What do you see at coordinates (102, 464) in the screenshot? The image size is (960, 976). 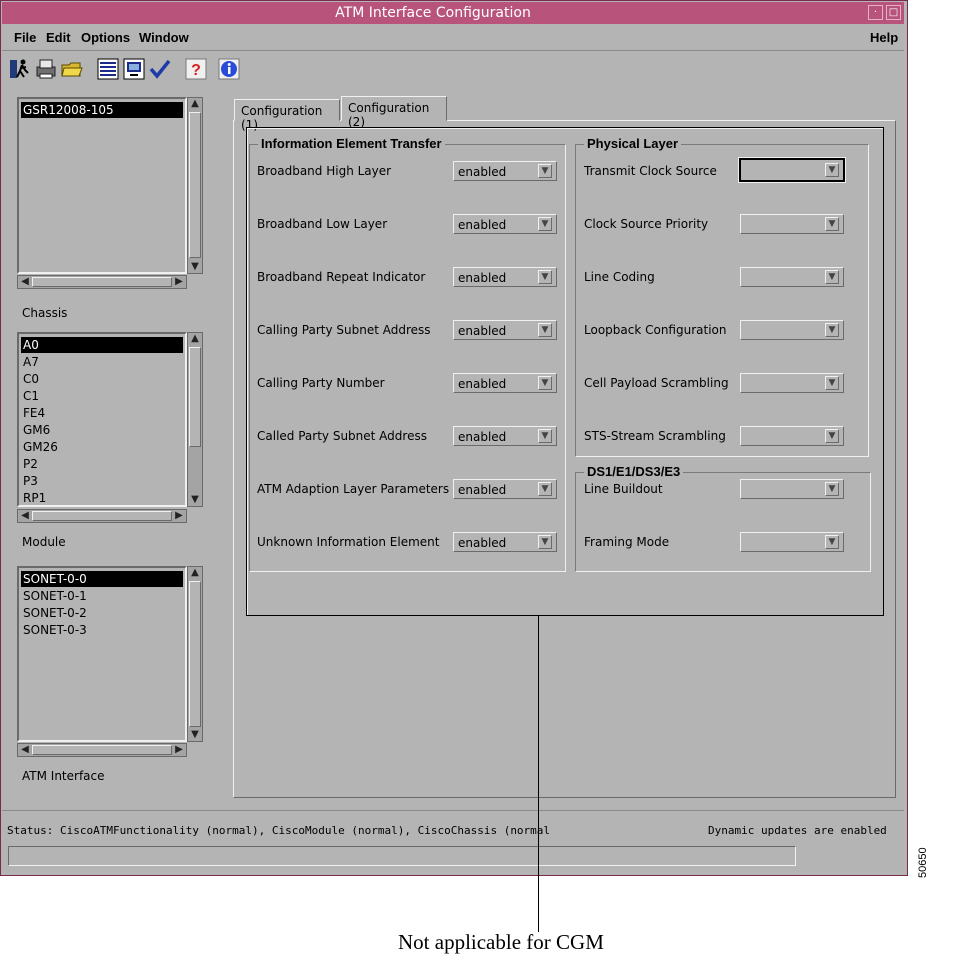 I see `list-item: P2` at bounding box center [102, 464].